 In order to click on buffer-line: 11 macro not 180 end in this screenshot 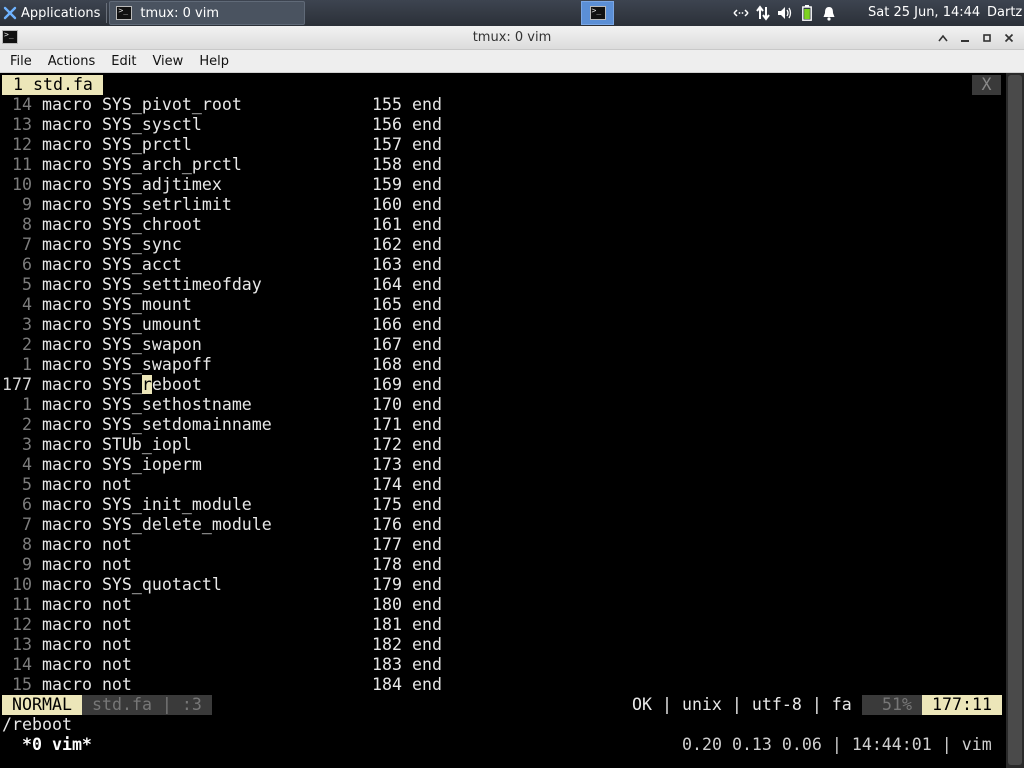, I will do `click(503, 605)`.